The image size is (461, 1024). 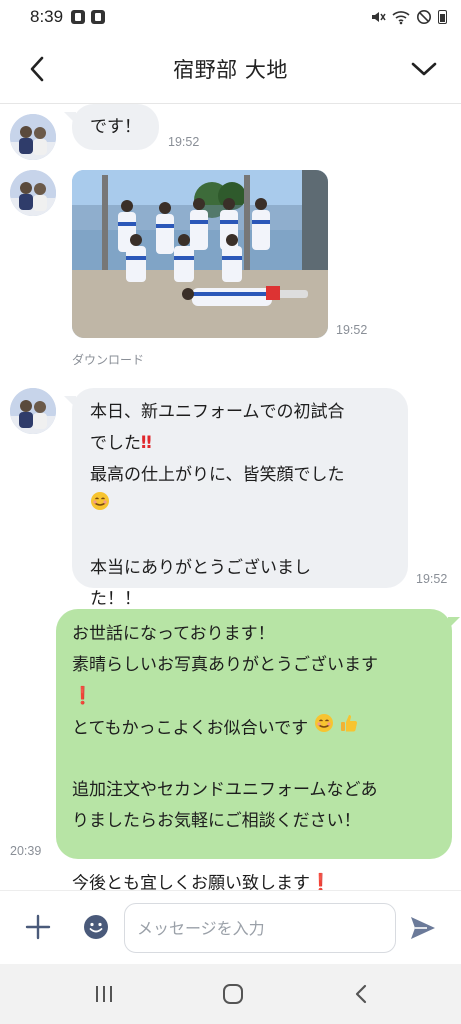 I want to click on system-navigation-bar, so click(x=230, y=994).